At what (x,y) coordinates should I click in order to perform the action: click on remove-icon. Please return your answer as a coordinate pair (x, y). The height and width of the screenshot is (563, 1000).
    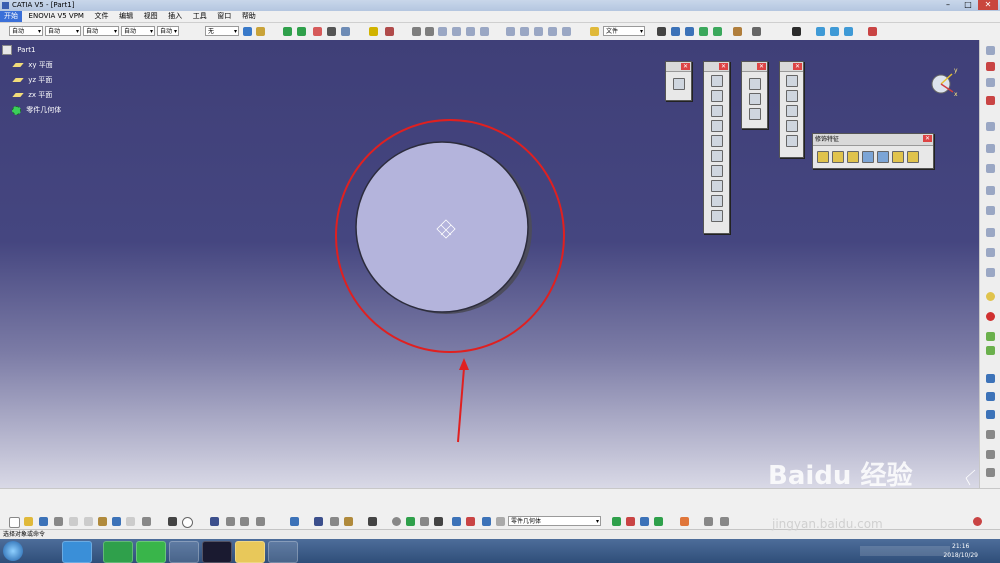
    Looking at the image, I should click on (658, 521).